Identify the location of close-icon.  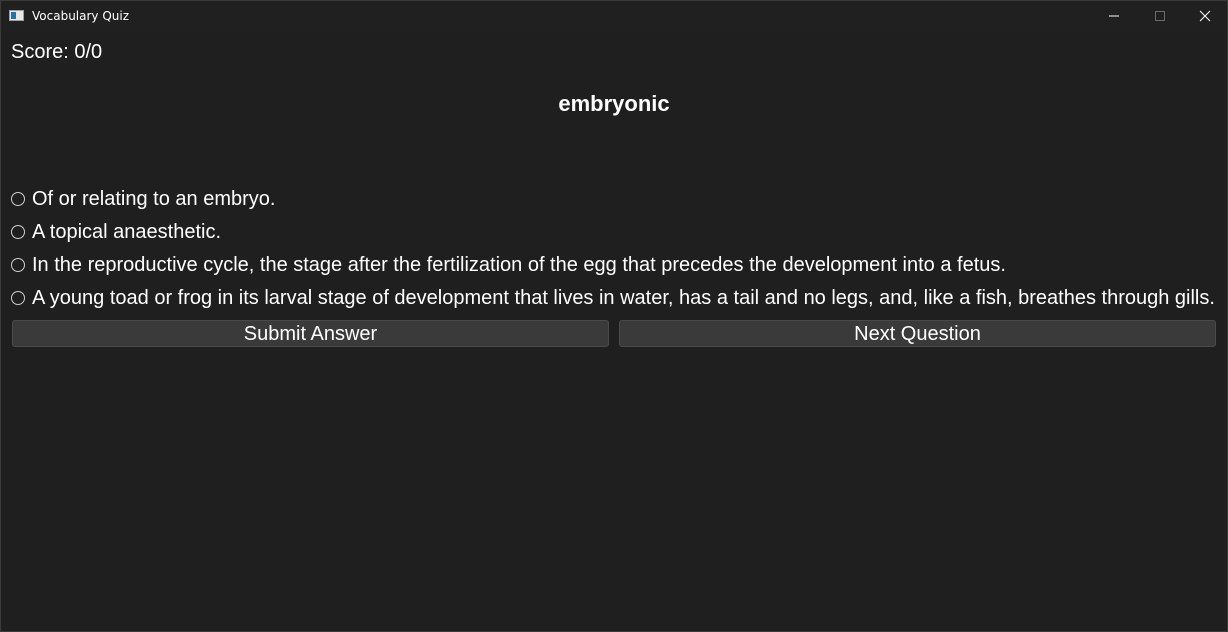
(1205, 16).